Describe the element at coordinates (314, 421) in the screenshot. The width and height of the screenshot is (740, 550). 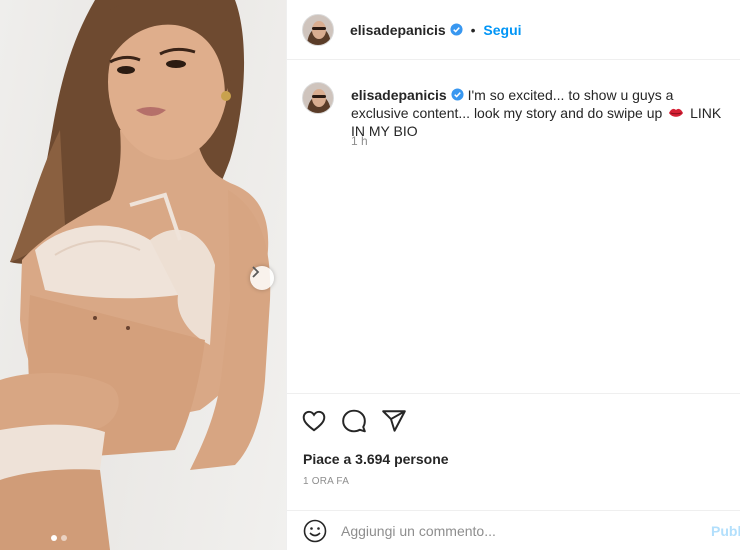
I see `heart-icon` at that location.